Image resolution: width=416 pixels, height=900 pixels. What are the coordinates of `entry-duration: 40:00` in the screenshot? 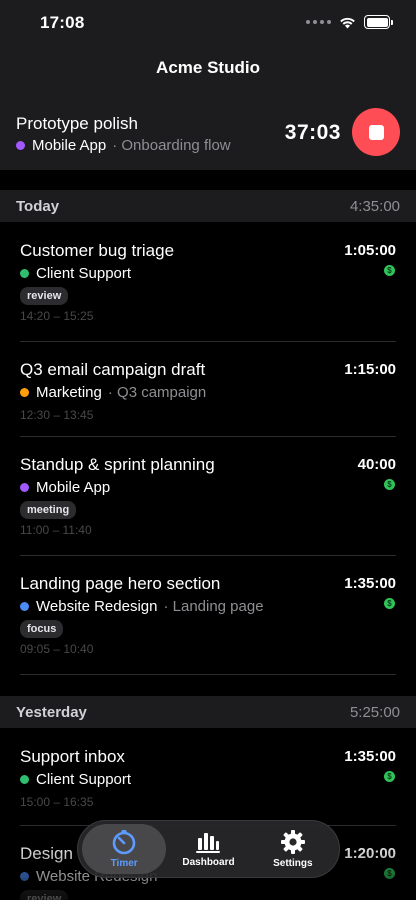 It's located at (376, 464).